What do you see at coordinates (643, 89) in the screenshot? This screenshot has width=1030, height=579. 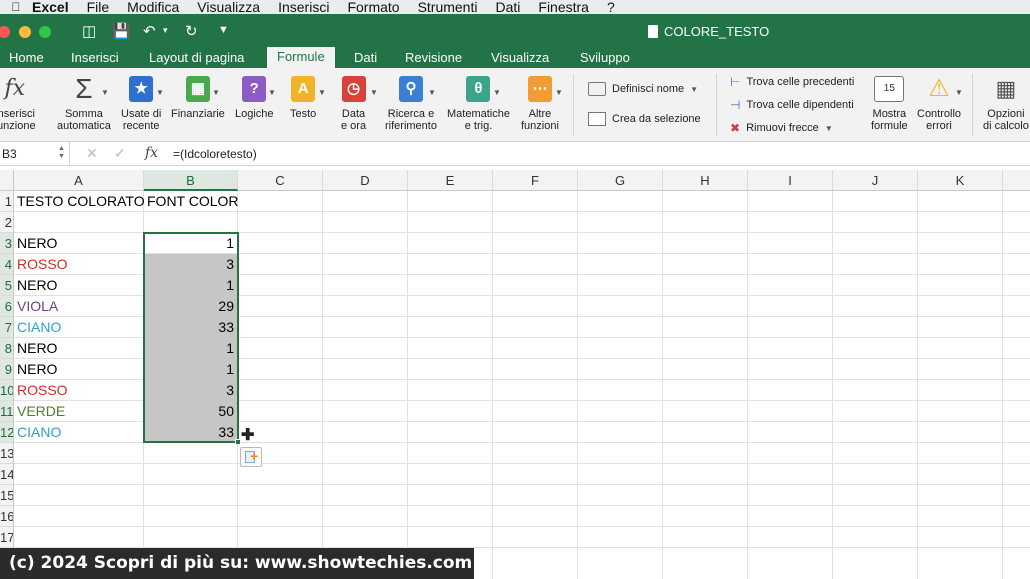 I see `define-name-button: Definisci nome ▼` at bounding box center [643, 89].